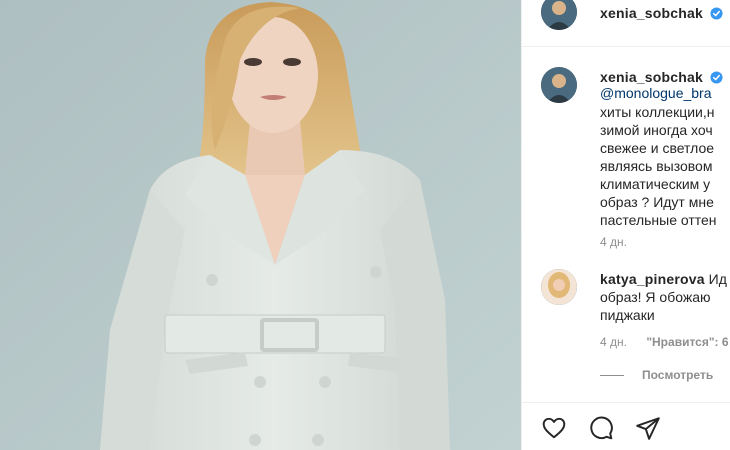 The image size is (730, 450). I want to click on comment-first-line: katya_pinerova Ид, so click(663, 279).